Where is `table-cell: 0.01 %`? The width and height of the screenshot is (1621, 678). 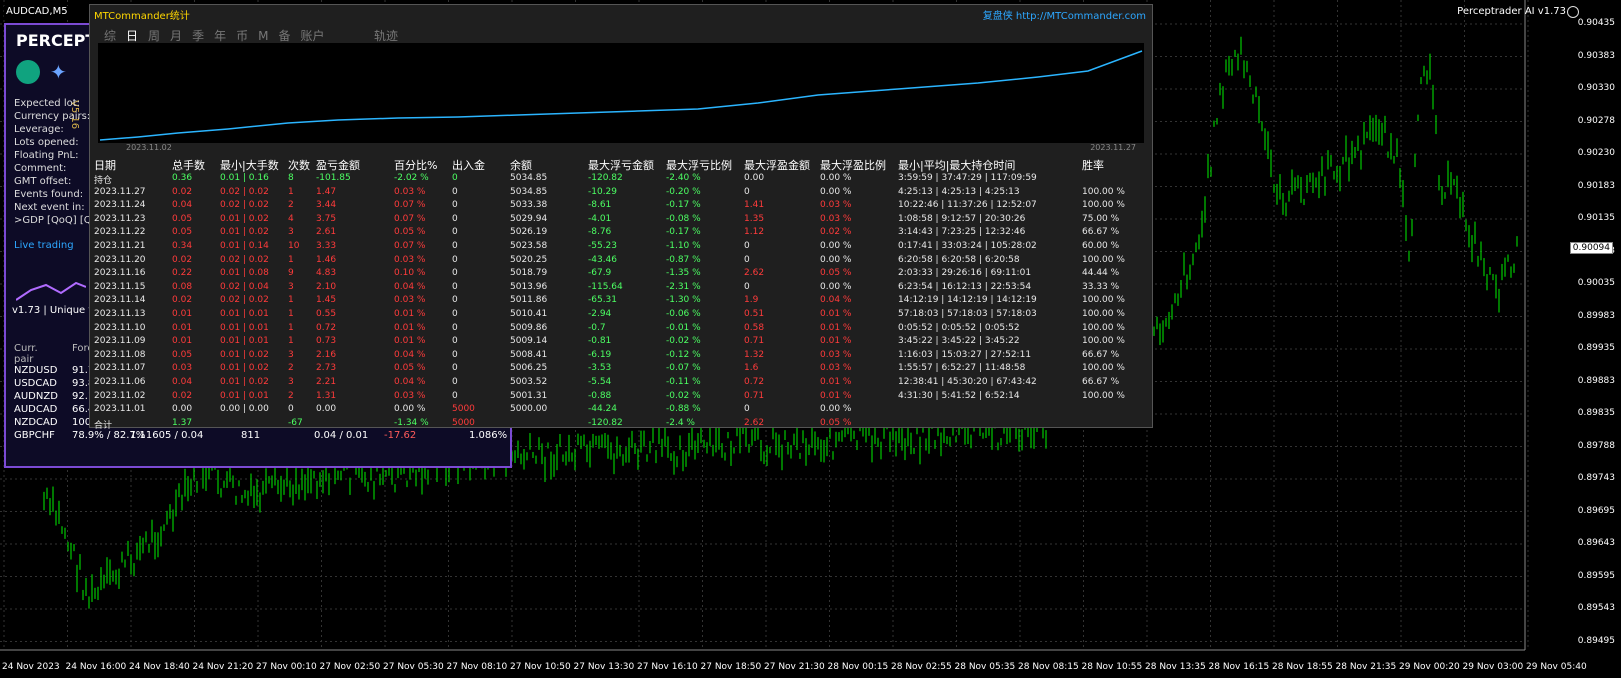 table-cell: 0.01 % is located at coordinates (410, 327).